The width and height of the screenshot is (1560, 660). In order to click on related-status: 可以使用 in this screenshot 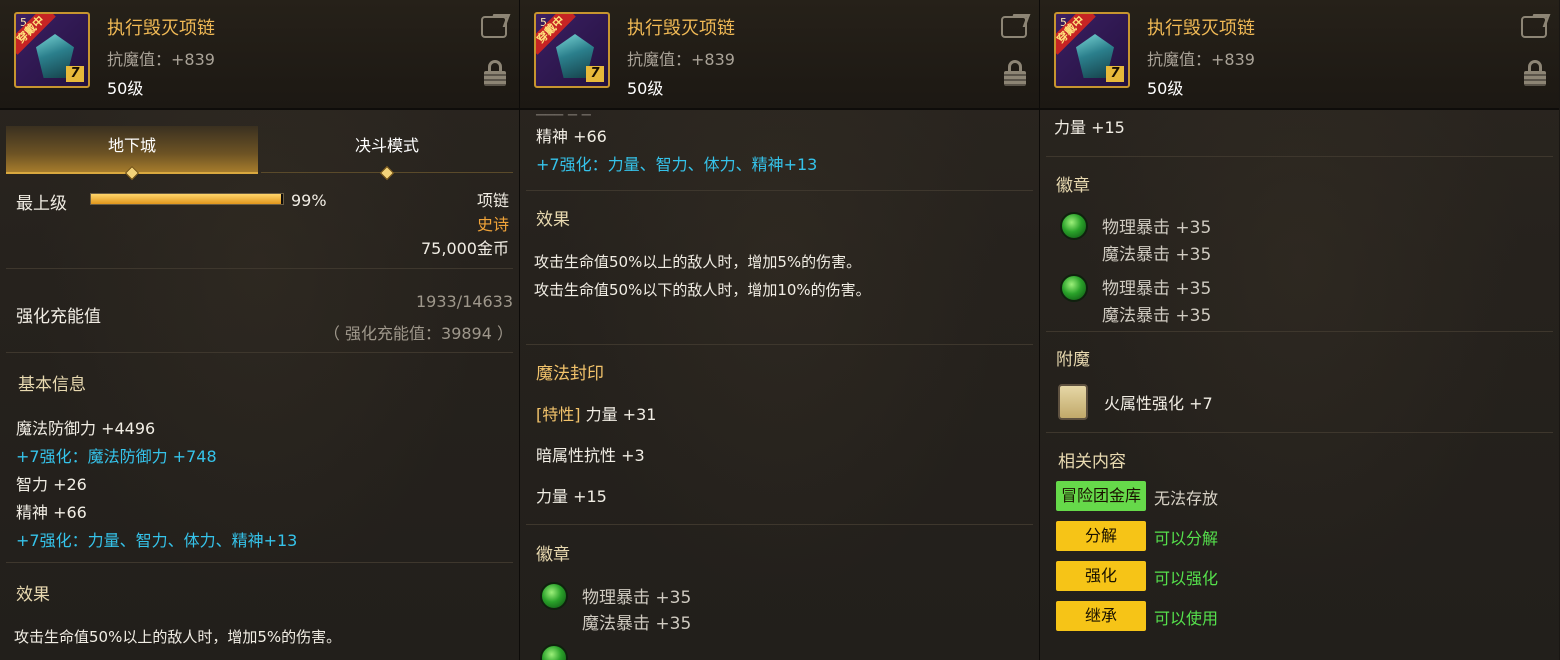, I will do `click(1186, 618)`.